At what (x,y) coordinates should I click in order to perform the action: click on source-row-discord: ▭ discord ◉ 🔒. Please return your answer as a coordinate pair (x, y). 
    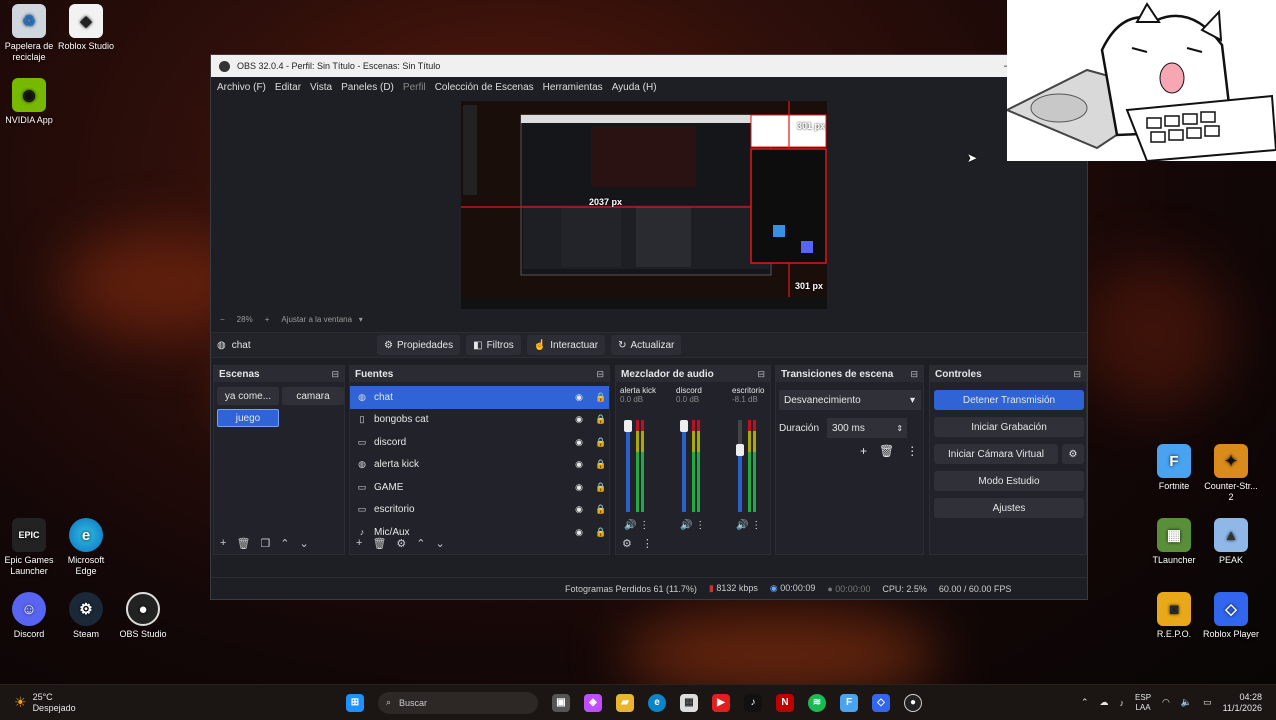
    Looking at the image, I should click on (479, 442).